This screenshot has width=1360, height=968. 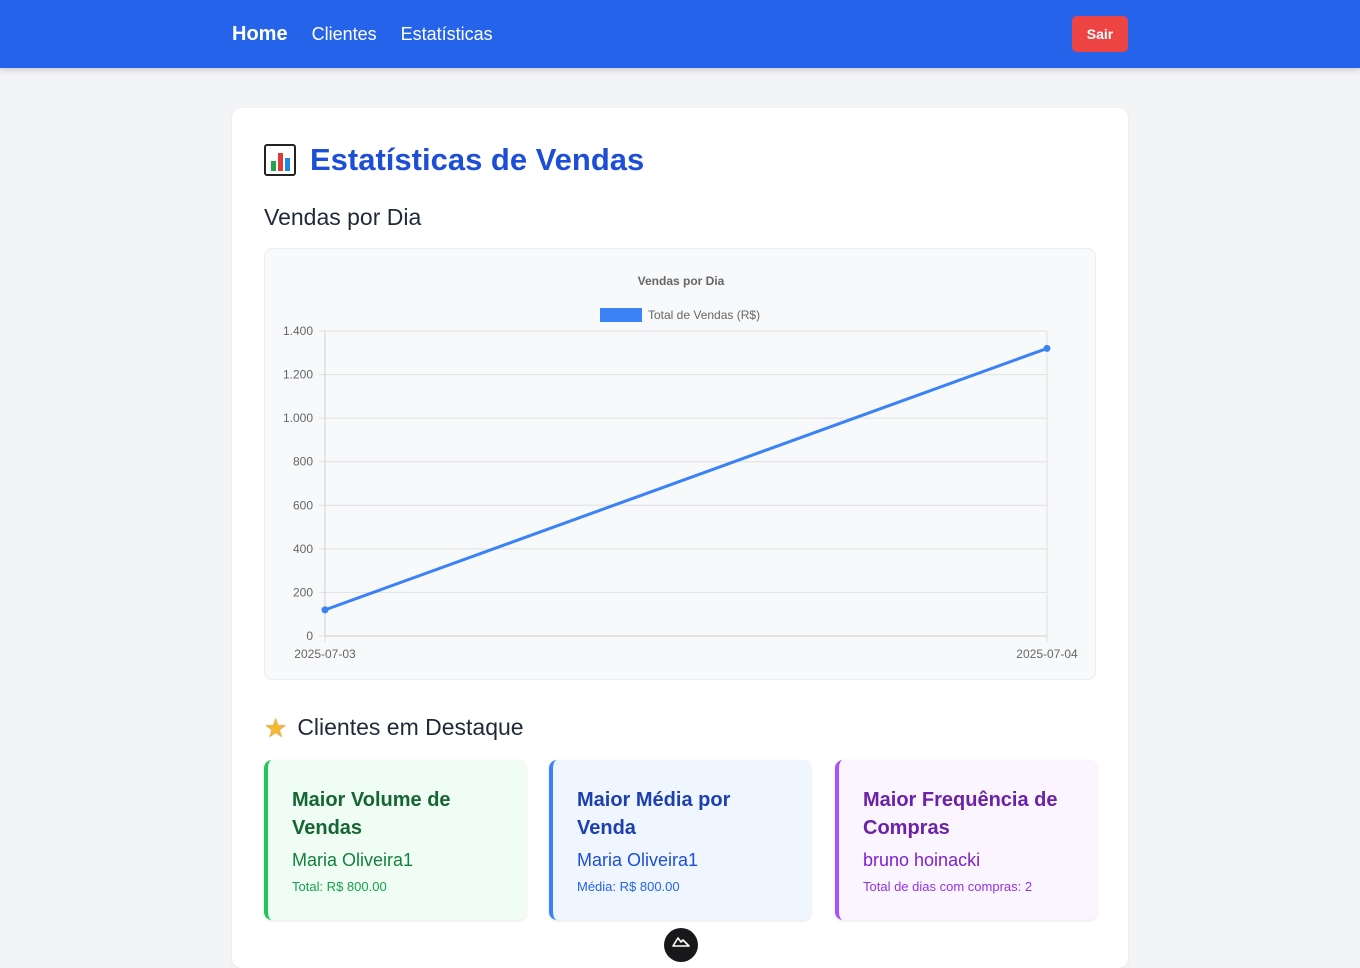 What do you see at coordinates (477, 159) in the screenshot?
I see `page-title-text: Estatísticas de Vendas` at bounding box center [477, 159].